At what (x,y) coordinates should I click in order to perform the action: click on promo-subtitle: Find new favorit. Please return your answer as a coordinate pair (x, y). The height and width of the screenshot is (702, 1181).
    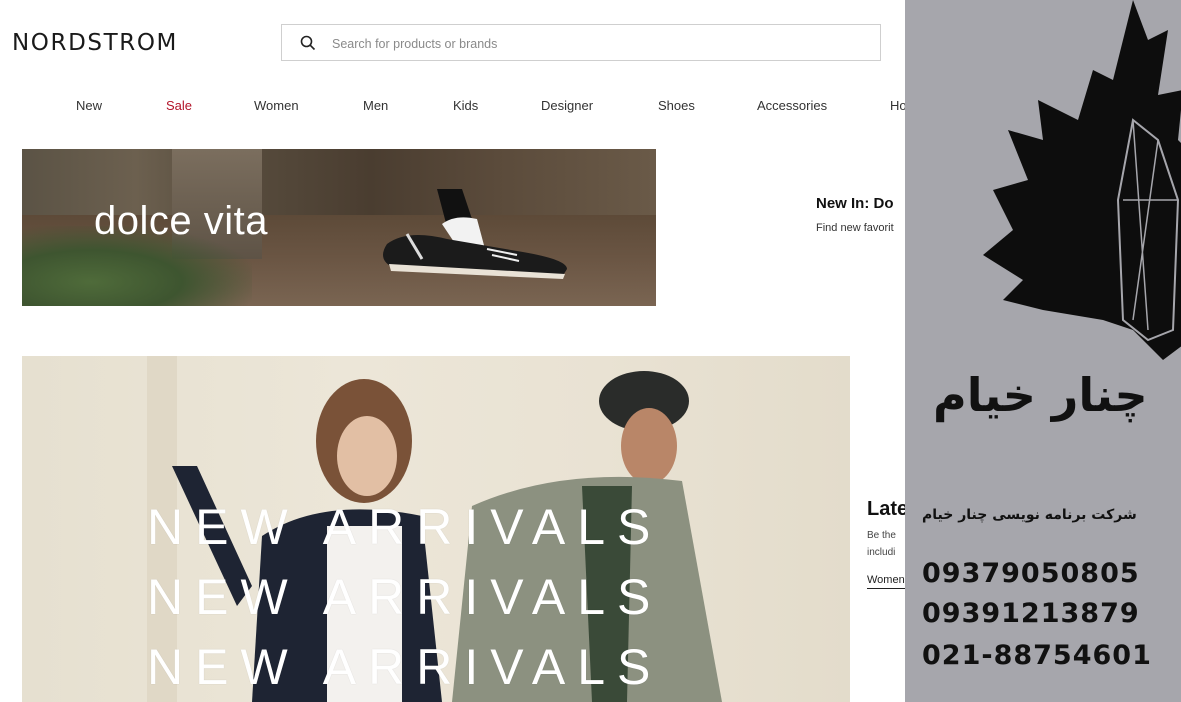
    Looking at the image, I should click on (855, 228).